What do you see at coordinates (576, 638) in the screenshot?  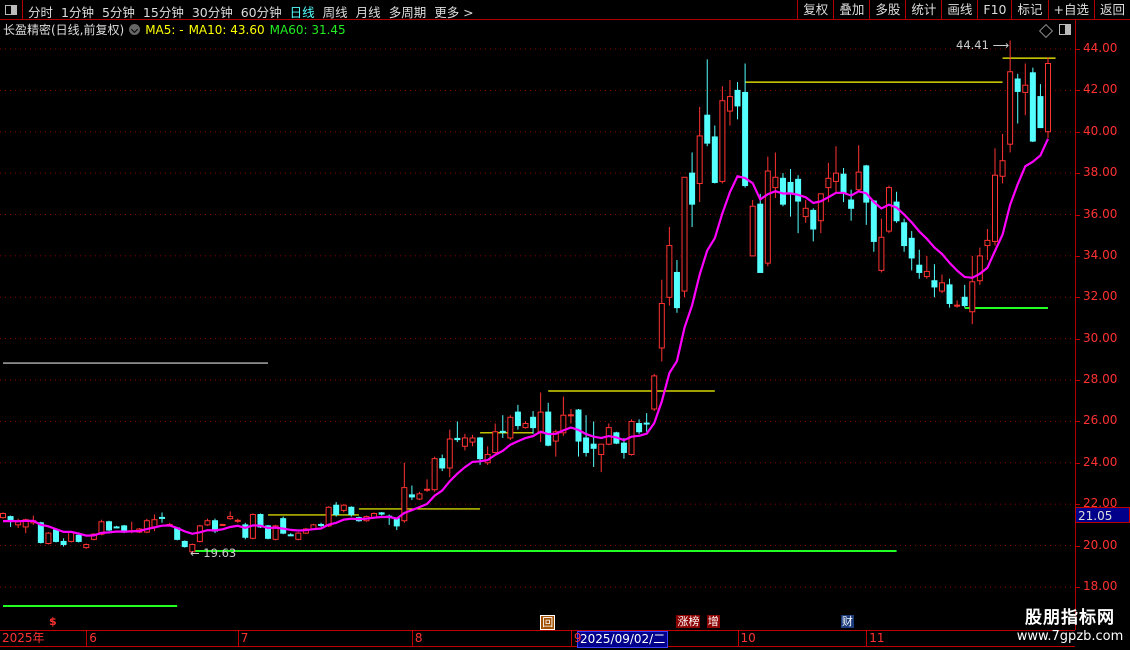 I see `date-label: 9` at bounding box center [576, 638].